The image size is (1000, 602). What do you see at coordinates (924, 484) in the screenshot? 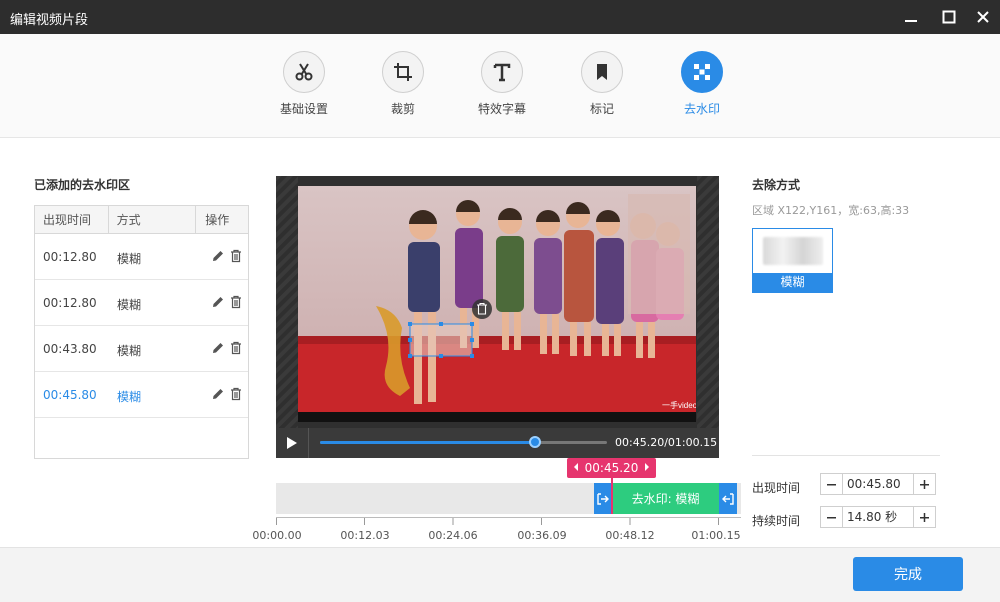
I see `start-time-increment-button` at bounding box center [924, 484].